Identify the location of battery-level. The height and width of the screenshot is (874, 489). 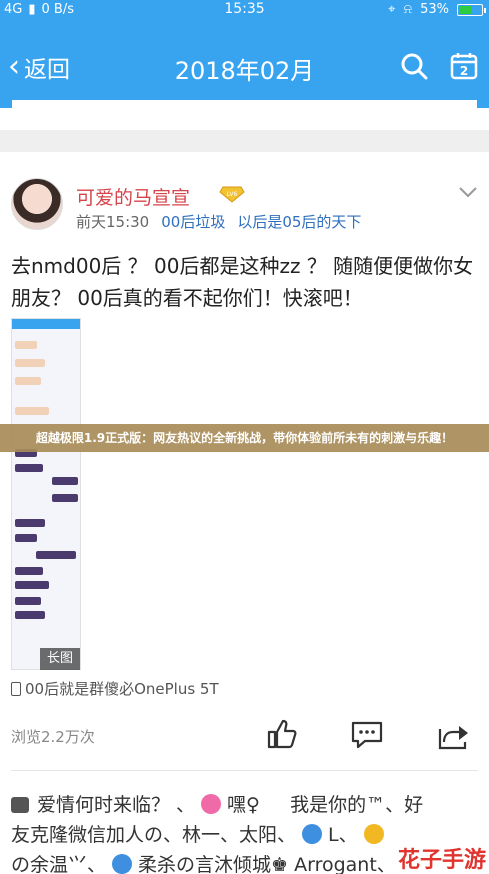
(465, 9).